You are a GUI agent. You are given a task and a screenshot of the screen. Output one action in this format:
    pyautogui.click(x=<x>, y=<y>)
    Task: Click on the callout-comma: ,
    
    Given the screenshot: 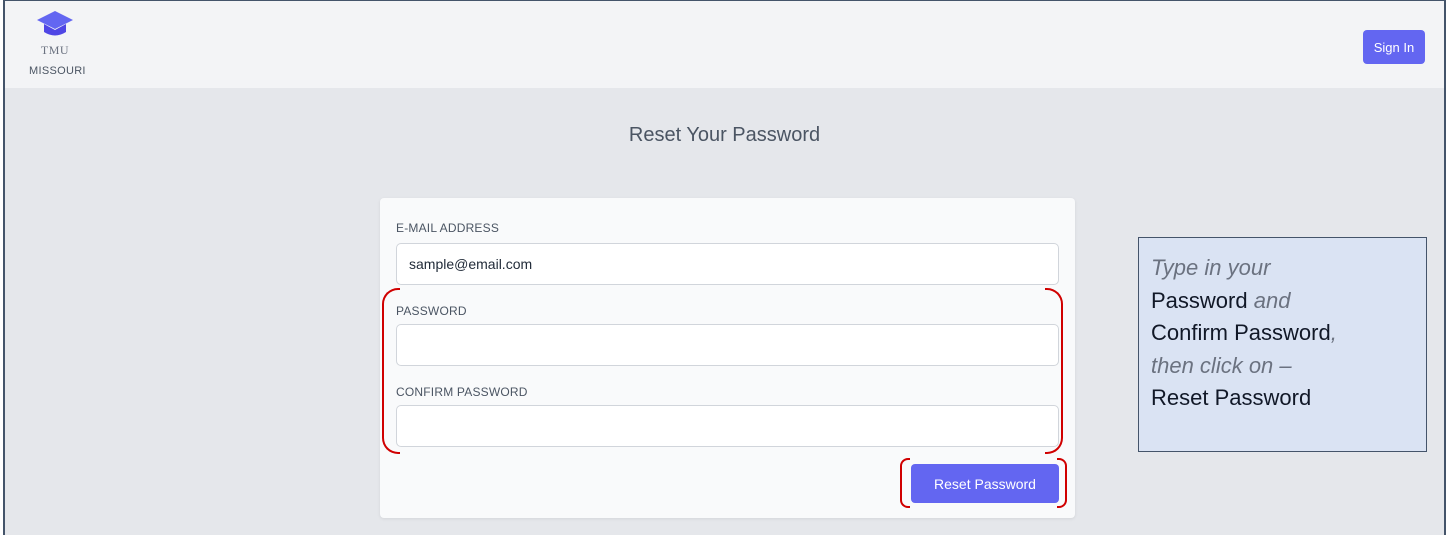 What is the action you would take?
    pyautogui.click(x=1333, y=332)
    